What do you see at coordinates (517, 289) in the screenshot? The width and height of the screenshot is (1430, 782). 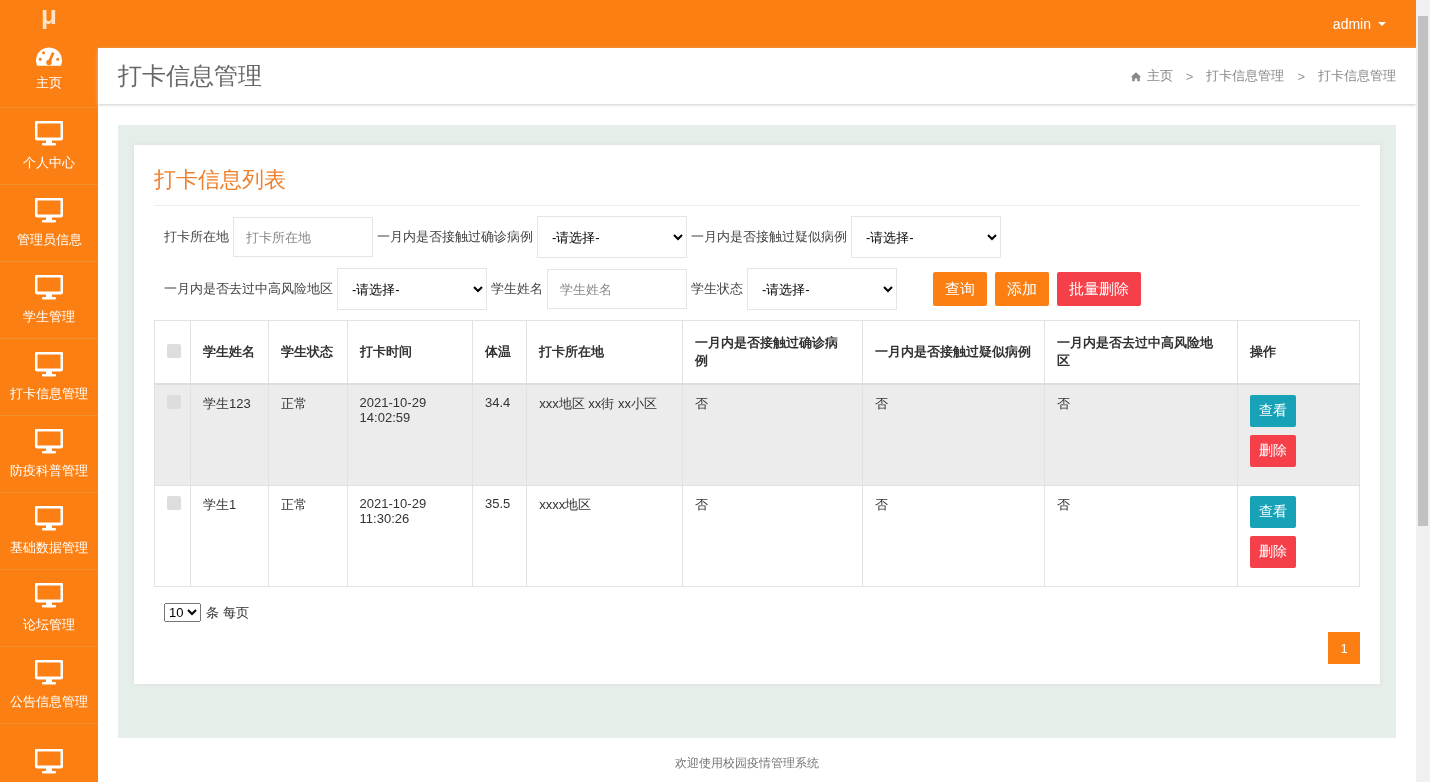 I see `filter-label: 学生姓名` at bounding box center [517, 289].